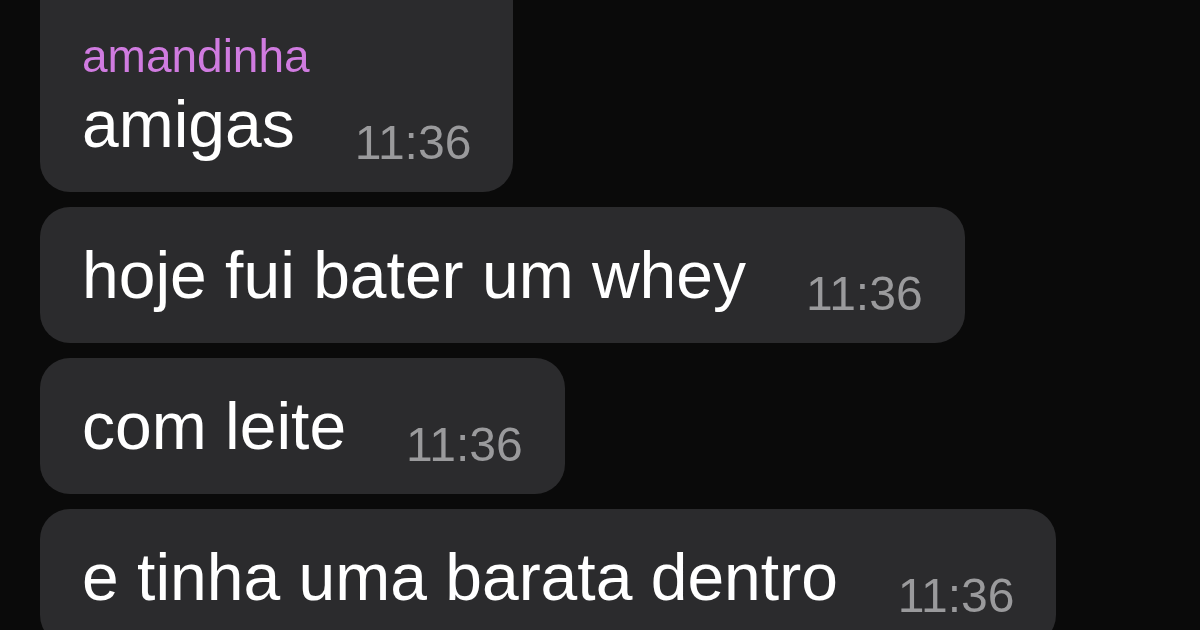  Describe the element at coordinates (414, 275) in the screenshot. I see `message-text: hoje fui bater um whey` at that location.